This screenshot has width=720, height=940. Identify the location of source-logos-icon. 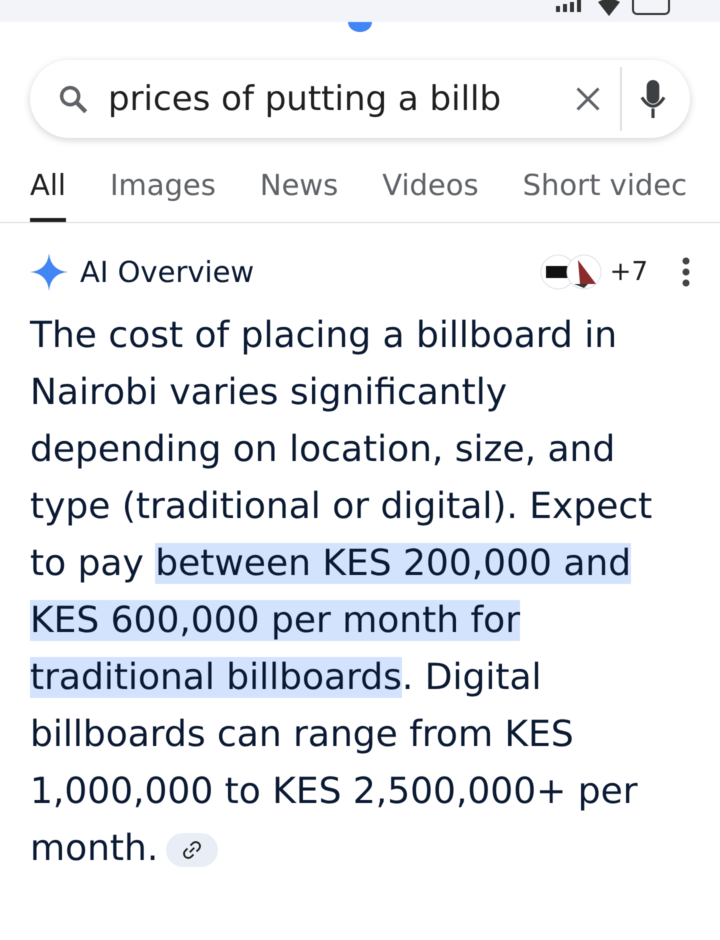
(572, 272).